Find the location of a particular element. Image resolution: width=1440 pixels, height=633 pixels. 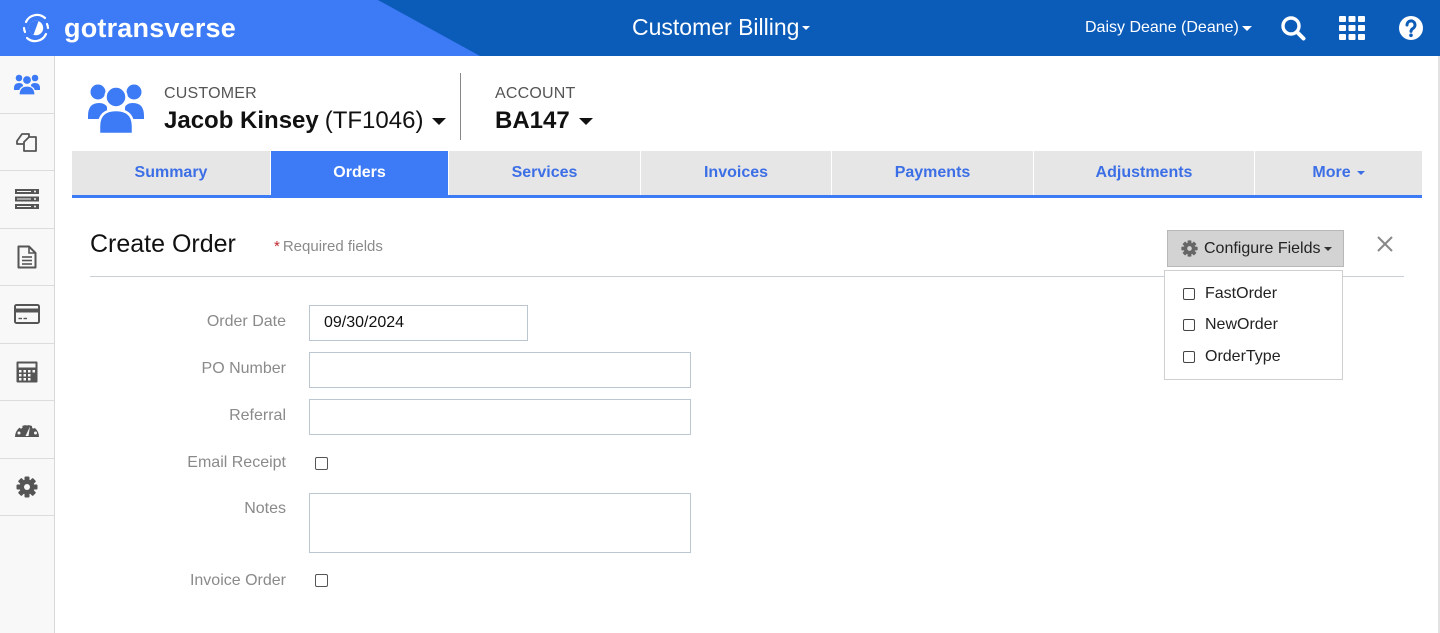

tab-services: Services is located at coordinates (545, 173).